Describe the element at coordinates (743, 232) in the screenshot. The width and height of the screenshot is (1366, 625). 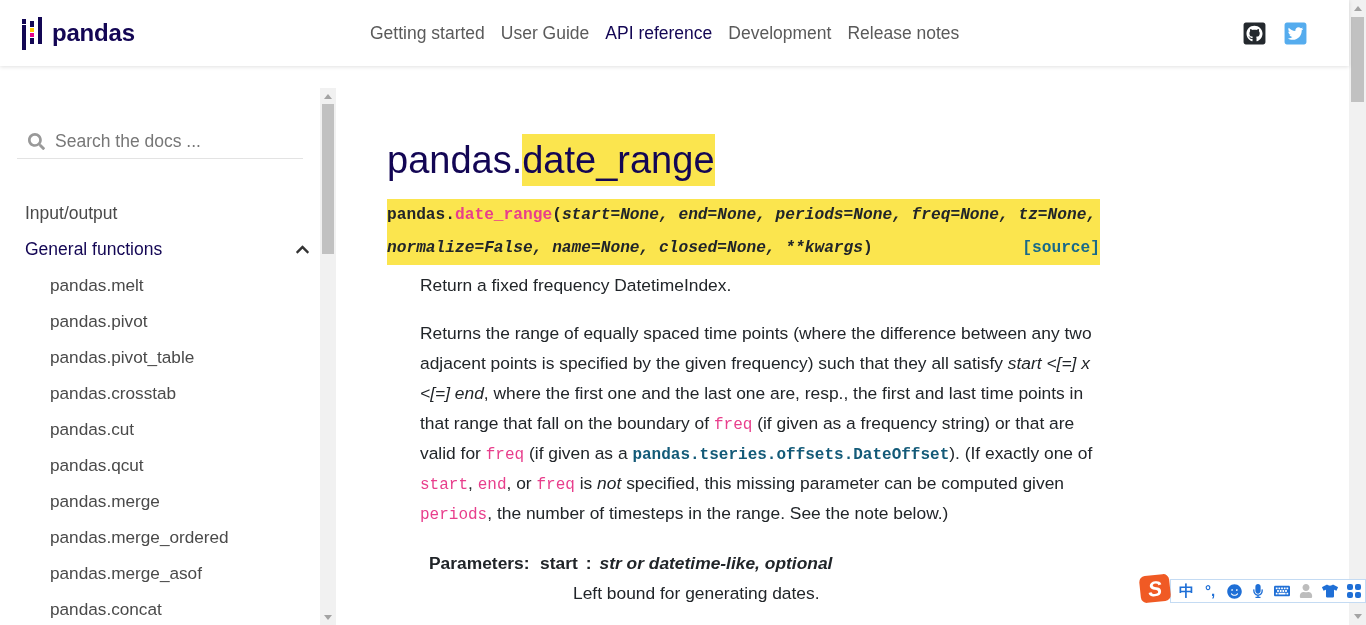
I see `function-signature: pandas.date_range(start=None, end=None, periods=None, freq=None, tz=None, normalize=False, name=None, closed=None, **kwargs) [source]` at that location.